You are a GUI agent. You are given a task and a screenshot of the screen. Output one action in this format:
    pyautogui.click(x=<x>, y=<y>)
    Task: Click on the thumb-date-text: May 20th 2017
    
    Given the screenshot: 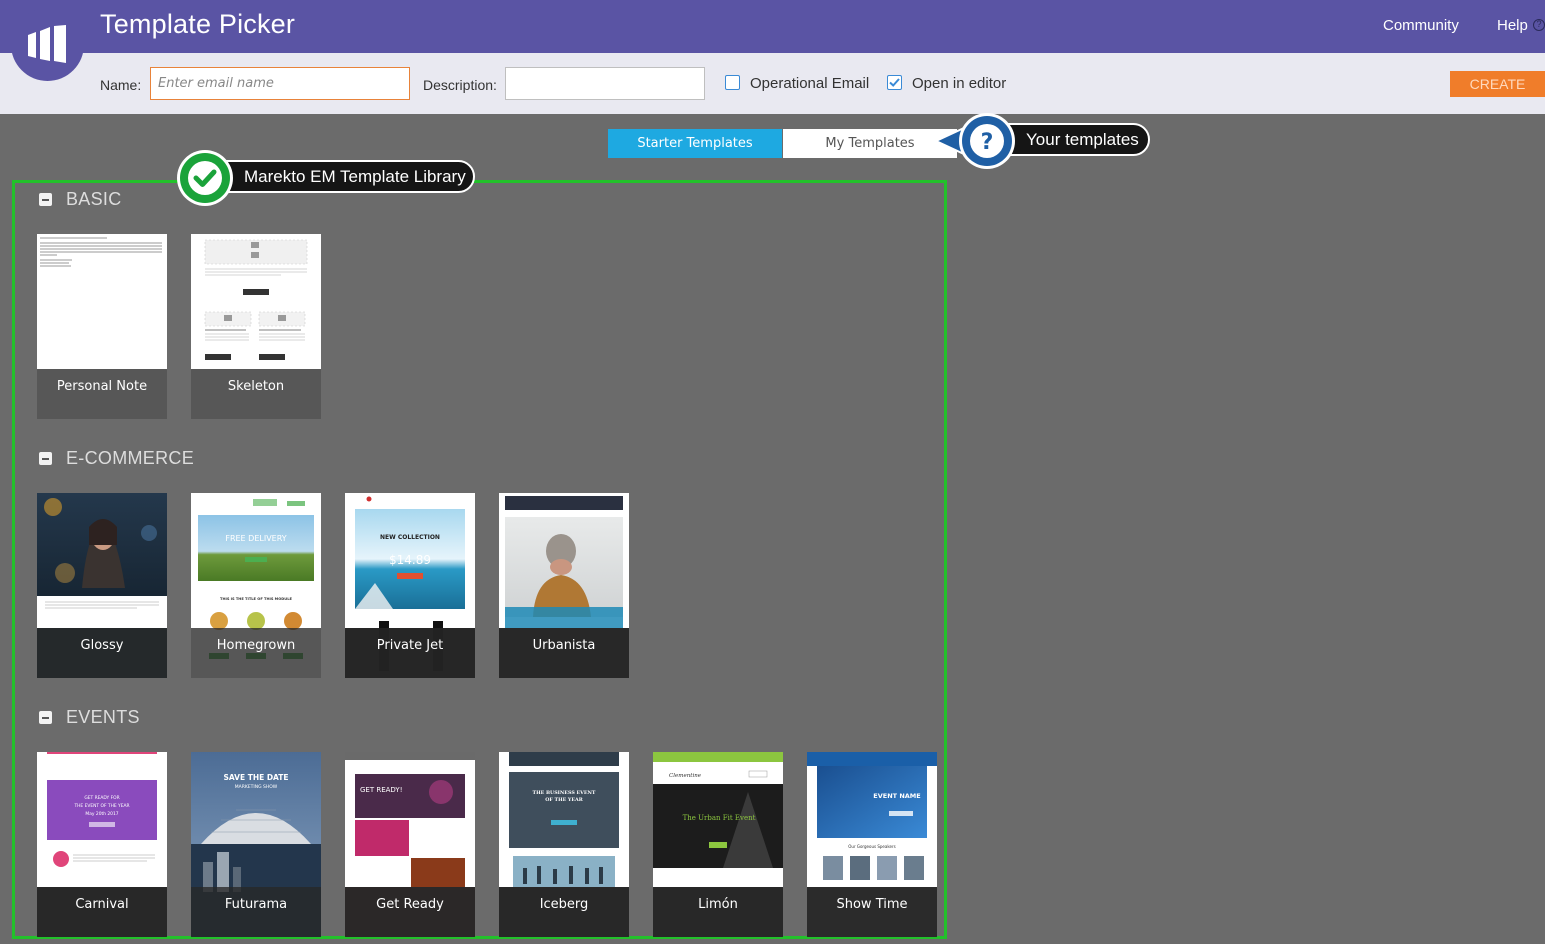 What is the action you would take?
    pyautogui.click(x=101, y=814)
    